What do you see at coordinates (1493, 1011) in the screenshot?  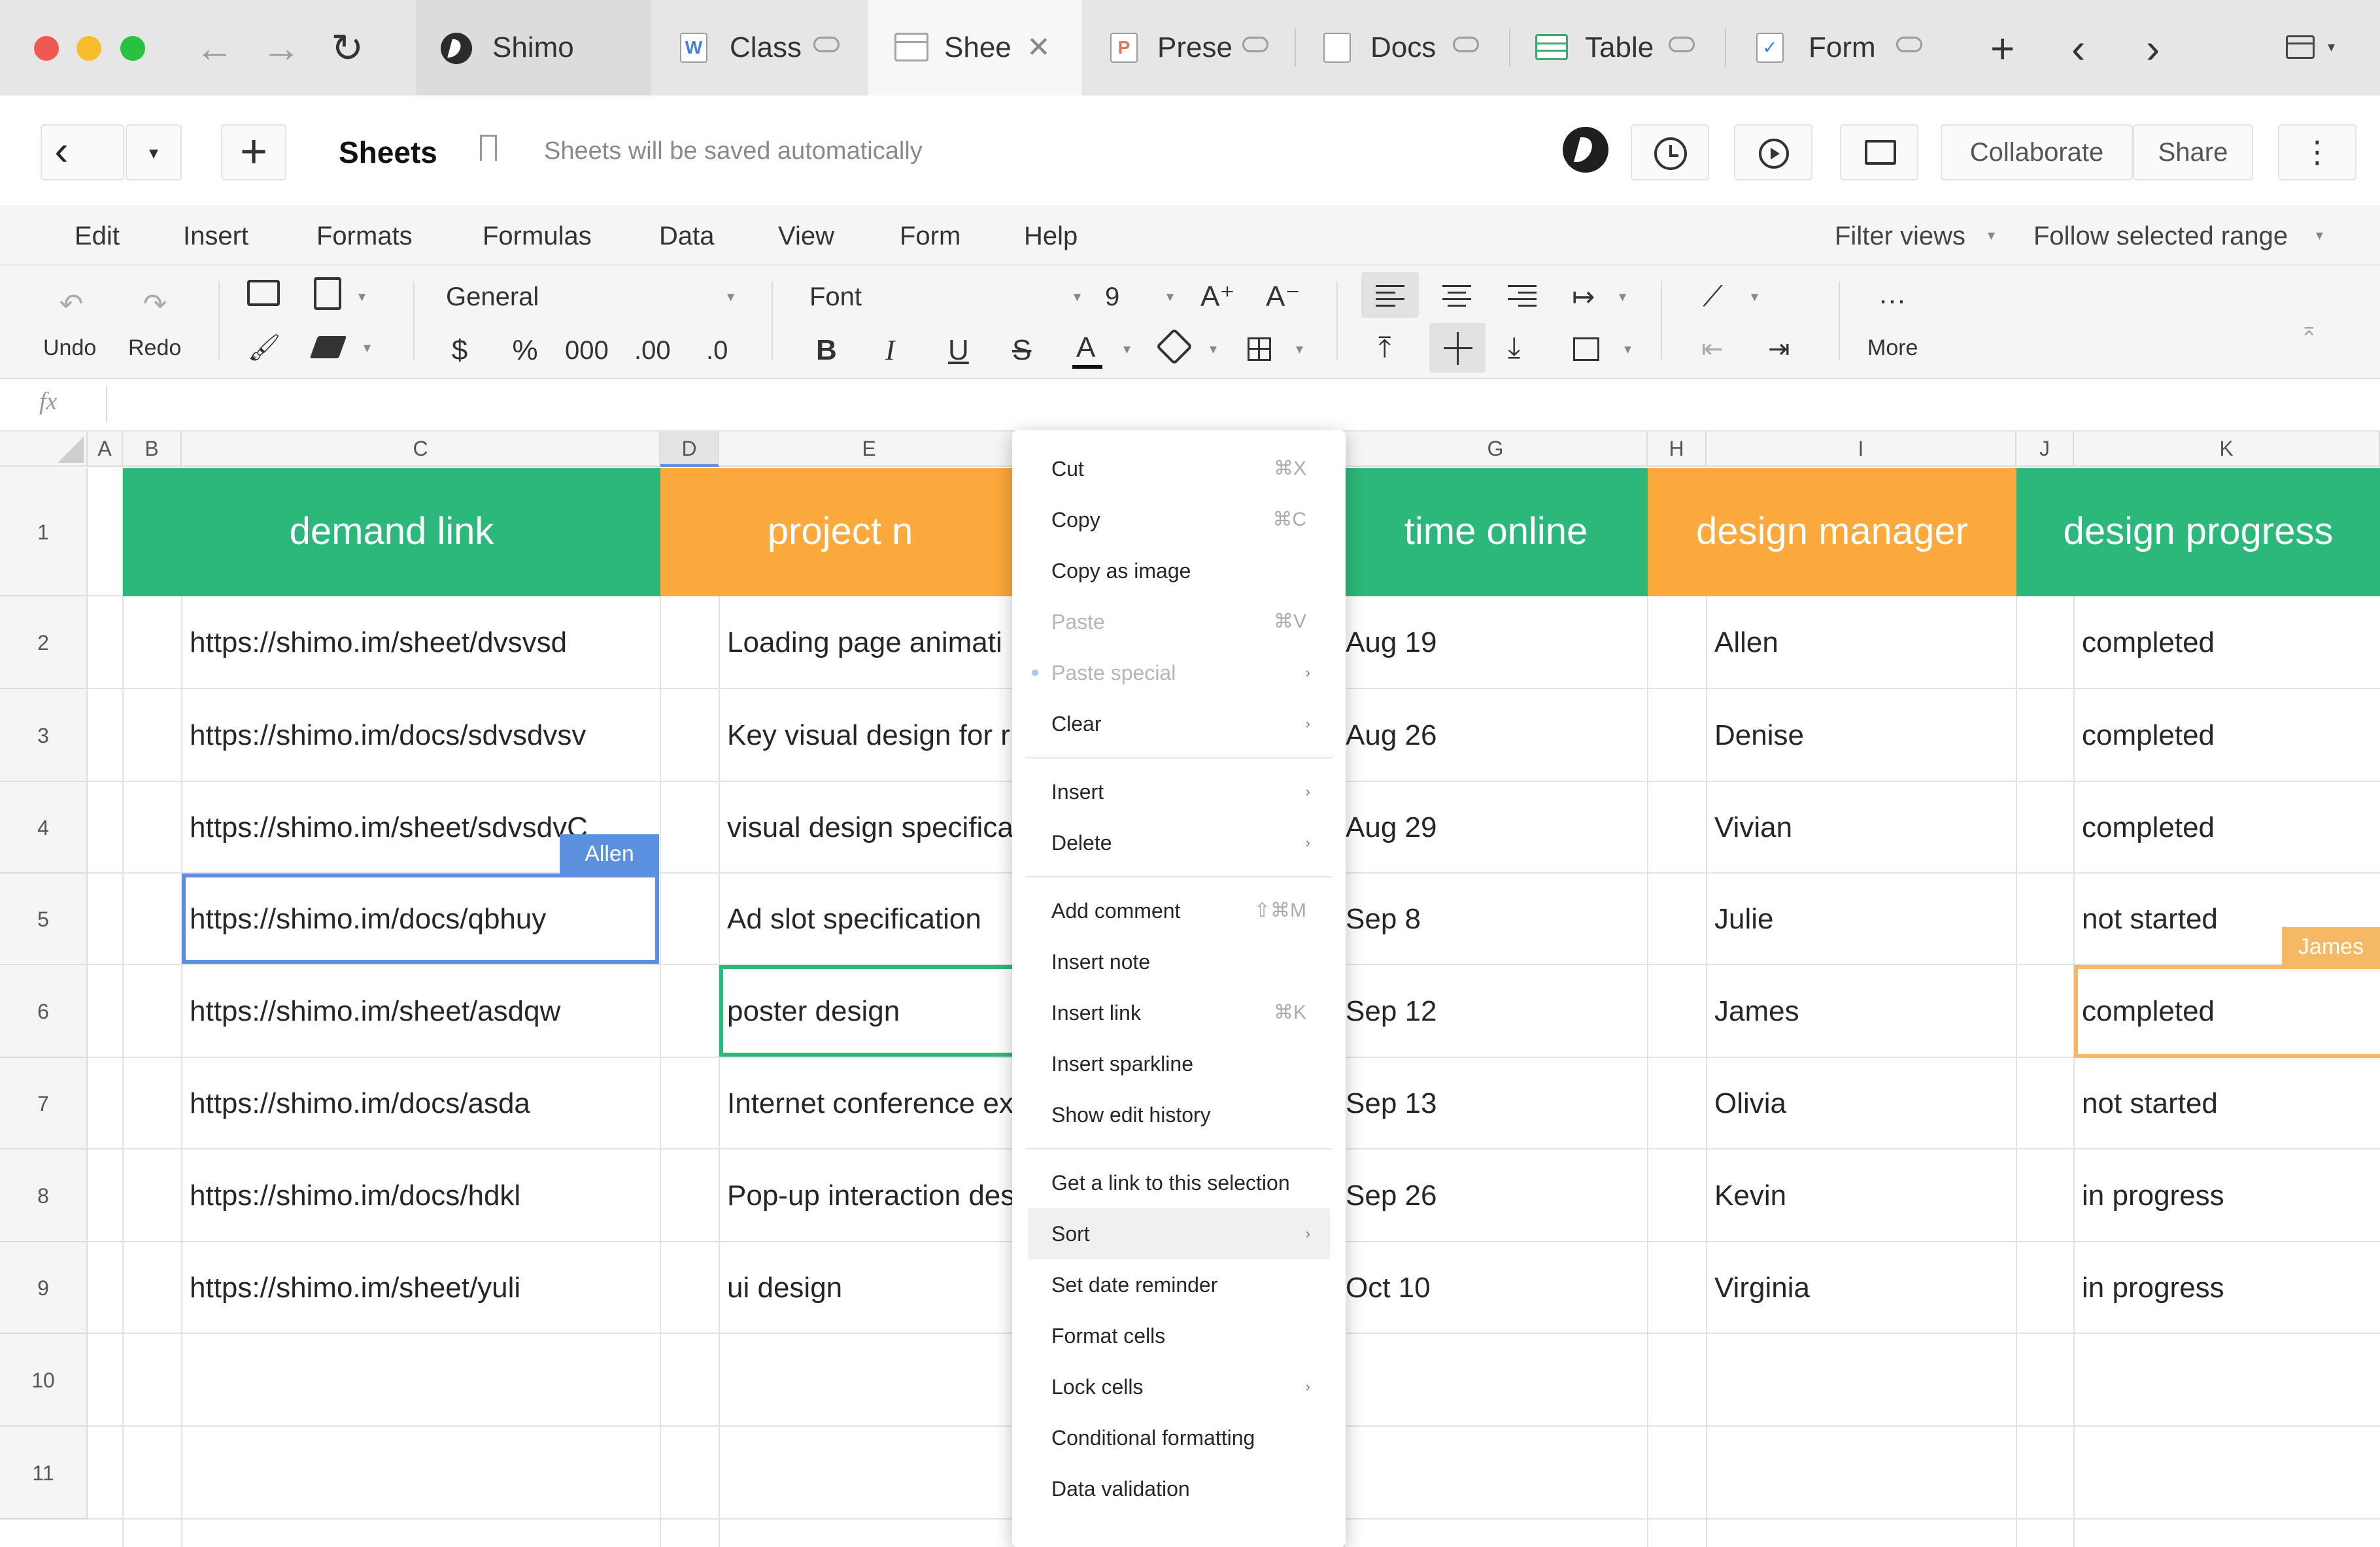 I see `cell-time: Sep 12` at bounding box center [1493, 1011].